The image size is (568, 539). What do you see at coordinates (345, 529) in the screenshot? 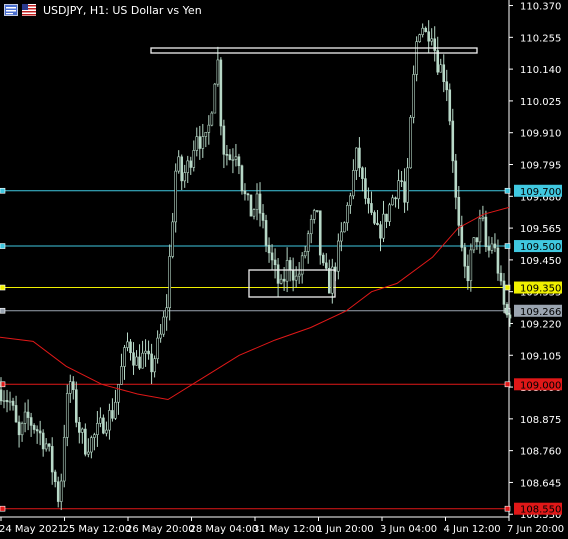
I see `time-tick-label: 1 Jun 20:00` at bounding box center [345, 529].